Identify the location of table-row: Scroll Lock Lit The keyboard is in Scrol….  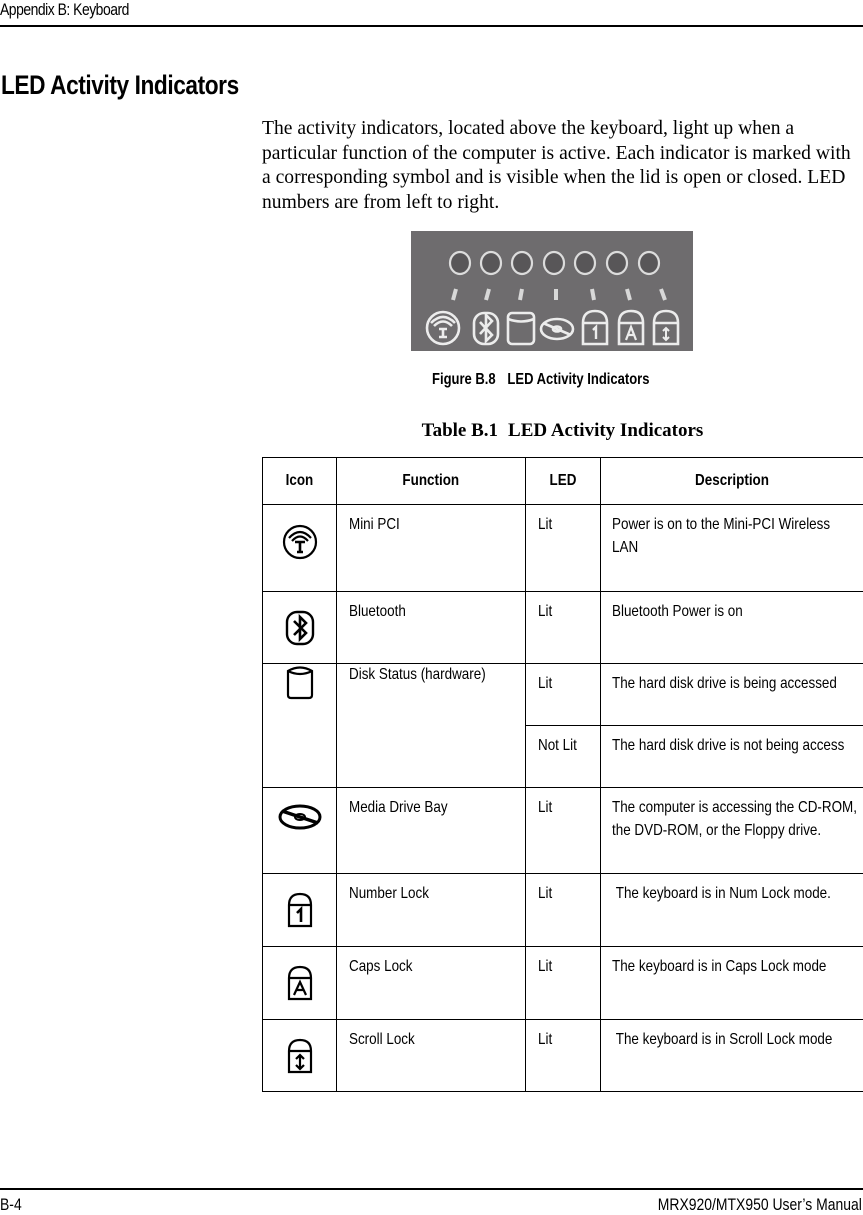
(563, 1056).